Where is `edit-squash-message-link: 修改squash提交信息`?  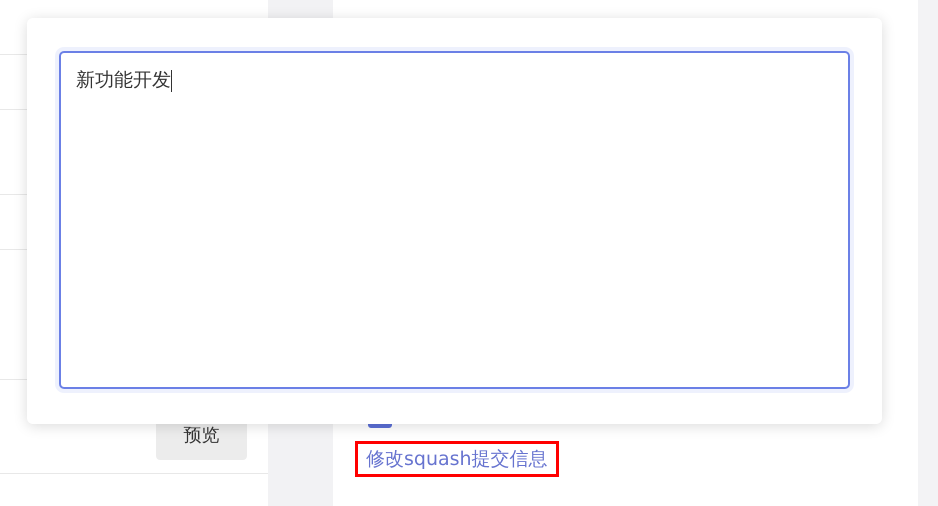 edit-squash-message-link: 修改squash提交信息 is located at coordinates (457, 459).